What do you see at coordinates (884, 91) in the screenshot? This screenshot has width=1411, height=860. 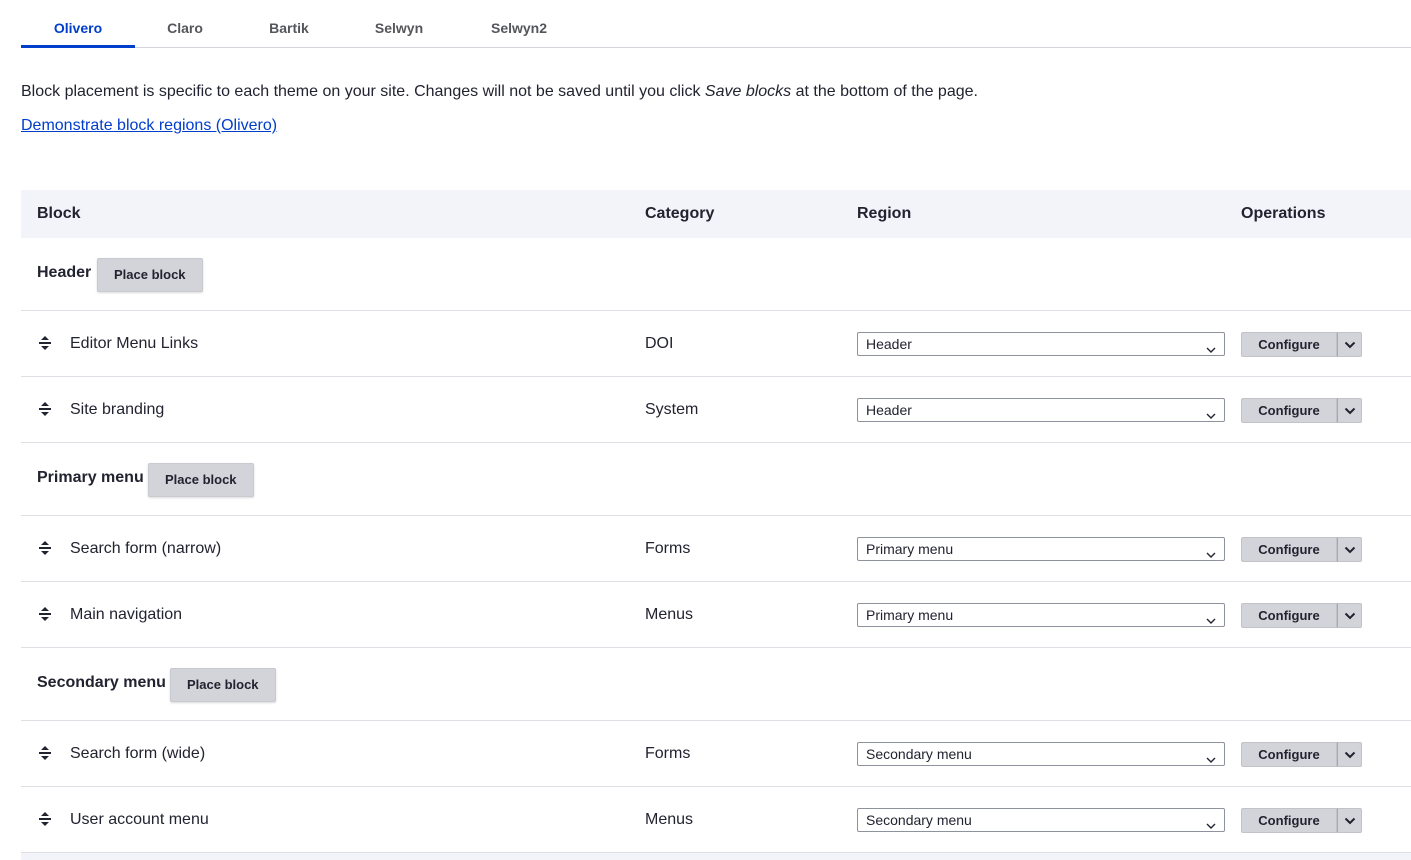 I see `intro-text-after: at the bottom of the page.` at bounding box center [884, 91].